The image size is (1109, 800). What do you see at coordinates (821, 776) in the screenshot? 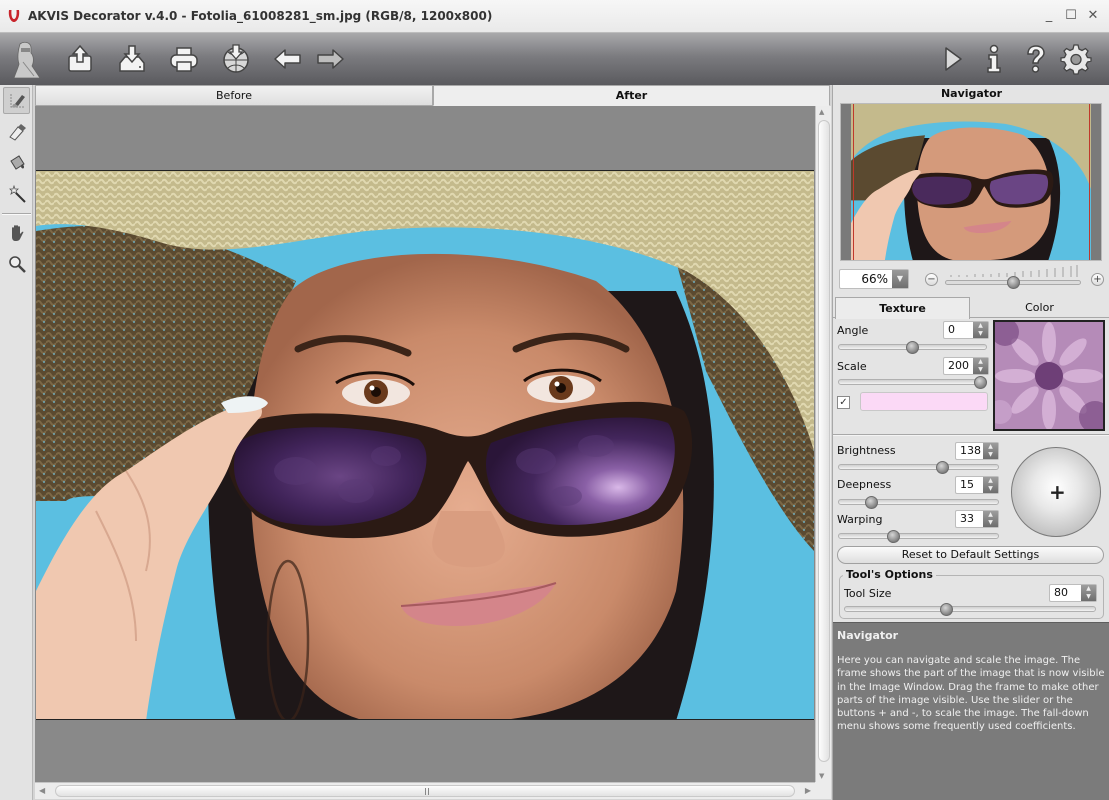
I see `scroll-down-icon: ▼` at bounding box center [821, 776].